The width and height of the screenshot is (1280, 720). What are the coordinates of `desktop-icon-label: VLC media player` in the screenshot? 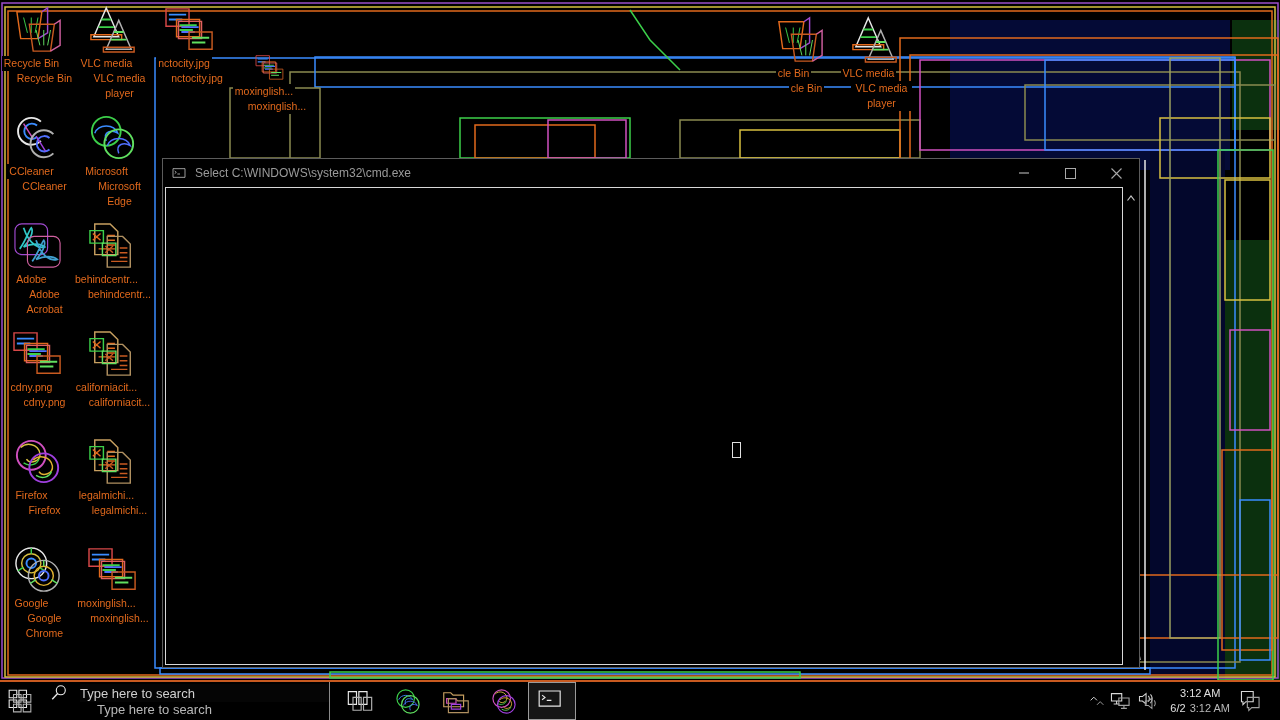 It's located at (881, 96).